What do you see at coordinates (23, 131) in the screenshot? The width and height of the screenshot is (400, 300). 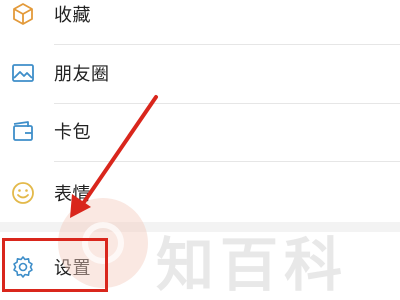 I see `card-icon` at bounding box center [23, 131].